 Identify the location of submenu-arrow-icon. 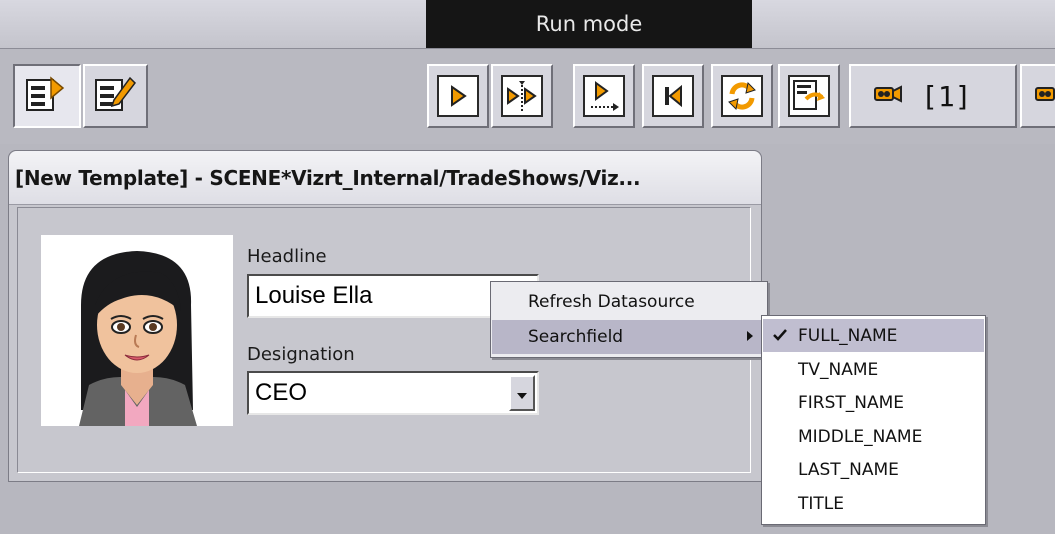
(750, 337).